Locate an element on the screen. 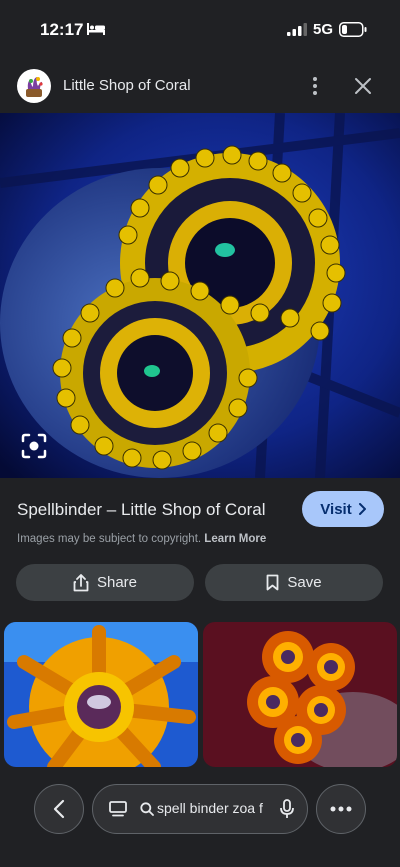 The width and height of the screenshot is (400, 867). mic-icon is located at coordinates (287, 809).